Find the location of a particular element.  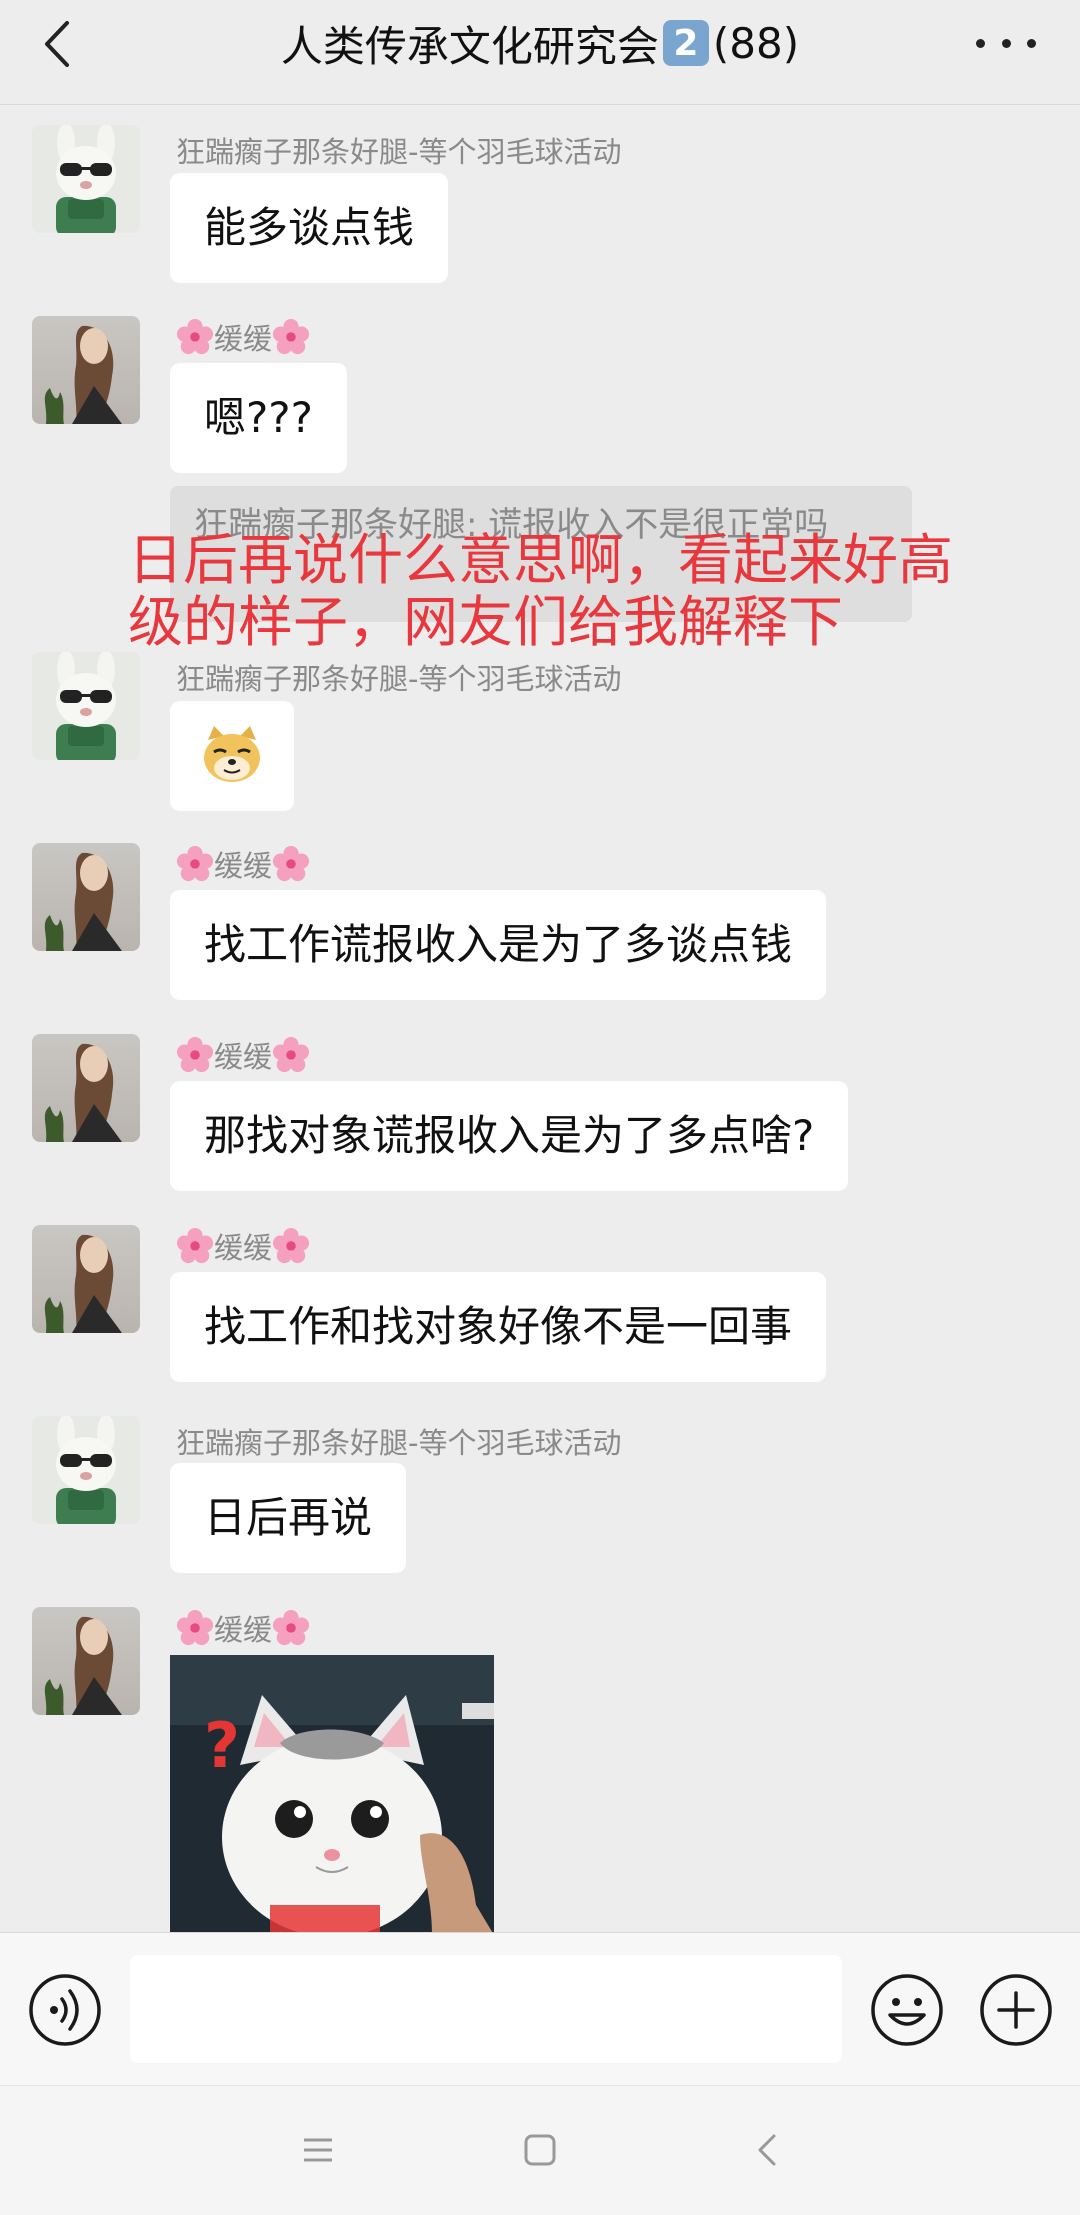

annotation-line: 级的样子，网友们给我解释下 is located at coordinates (486, 622).